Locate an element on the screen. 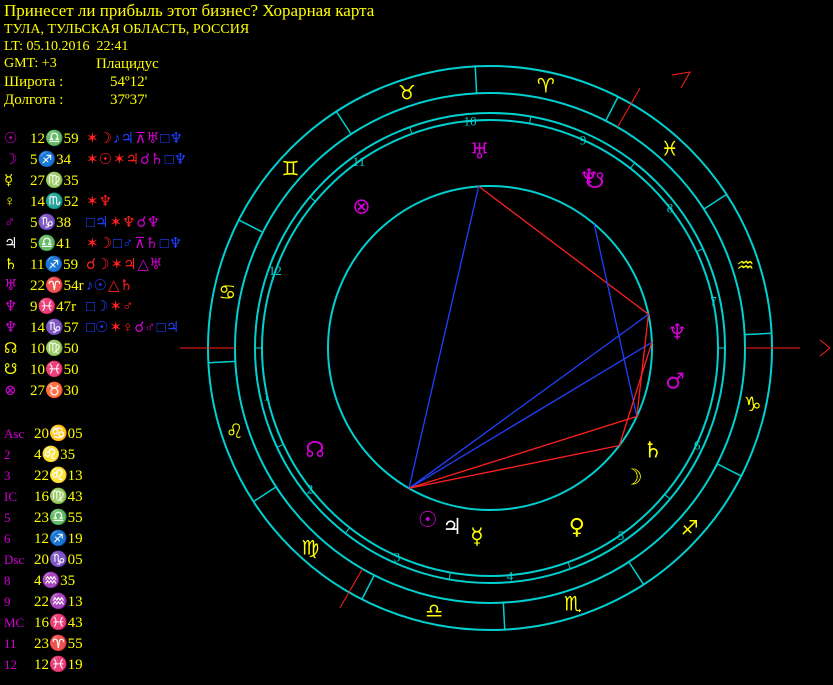  planet-jupiter-icon: ♃ is located at coordinates (452, 527).